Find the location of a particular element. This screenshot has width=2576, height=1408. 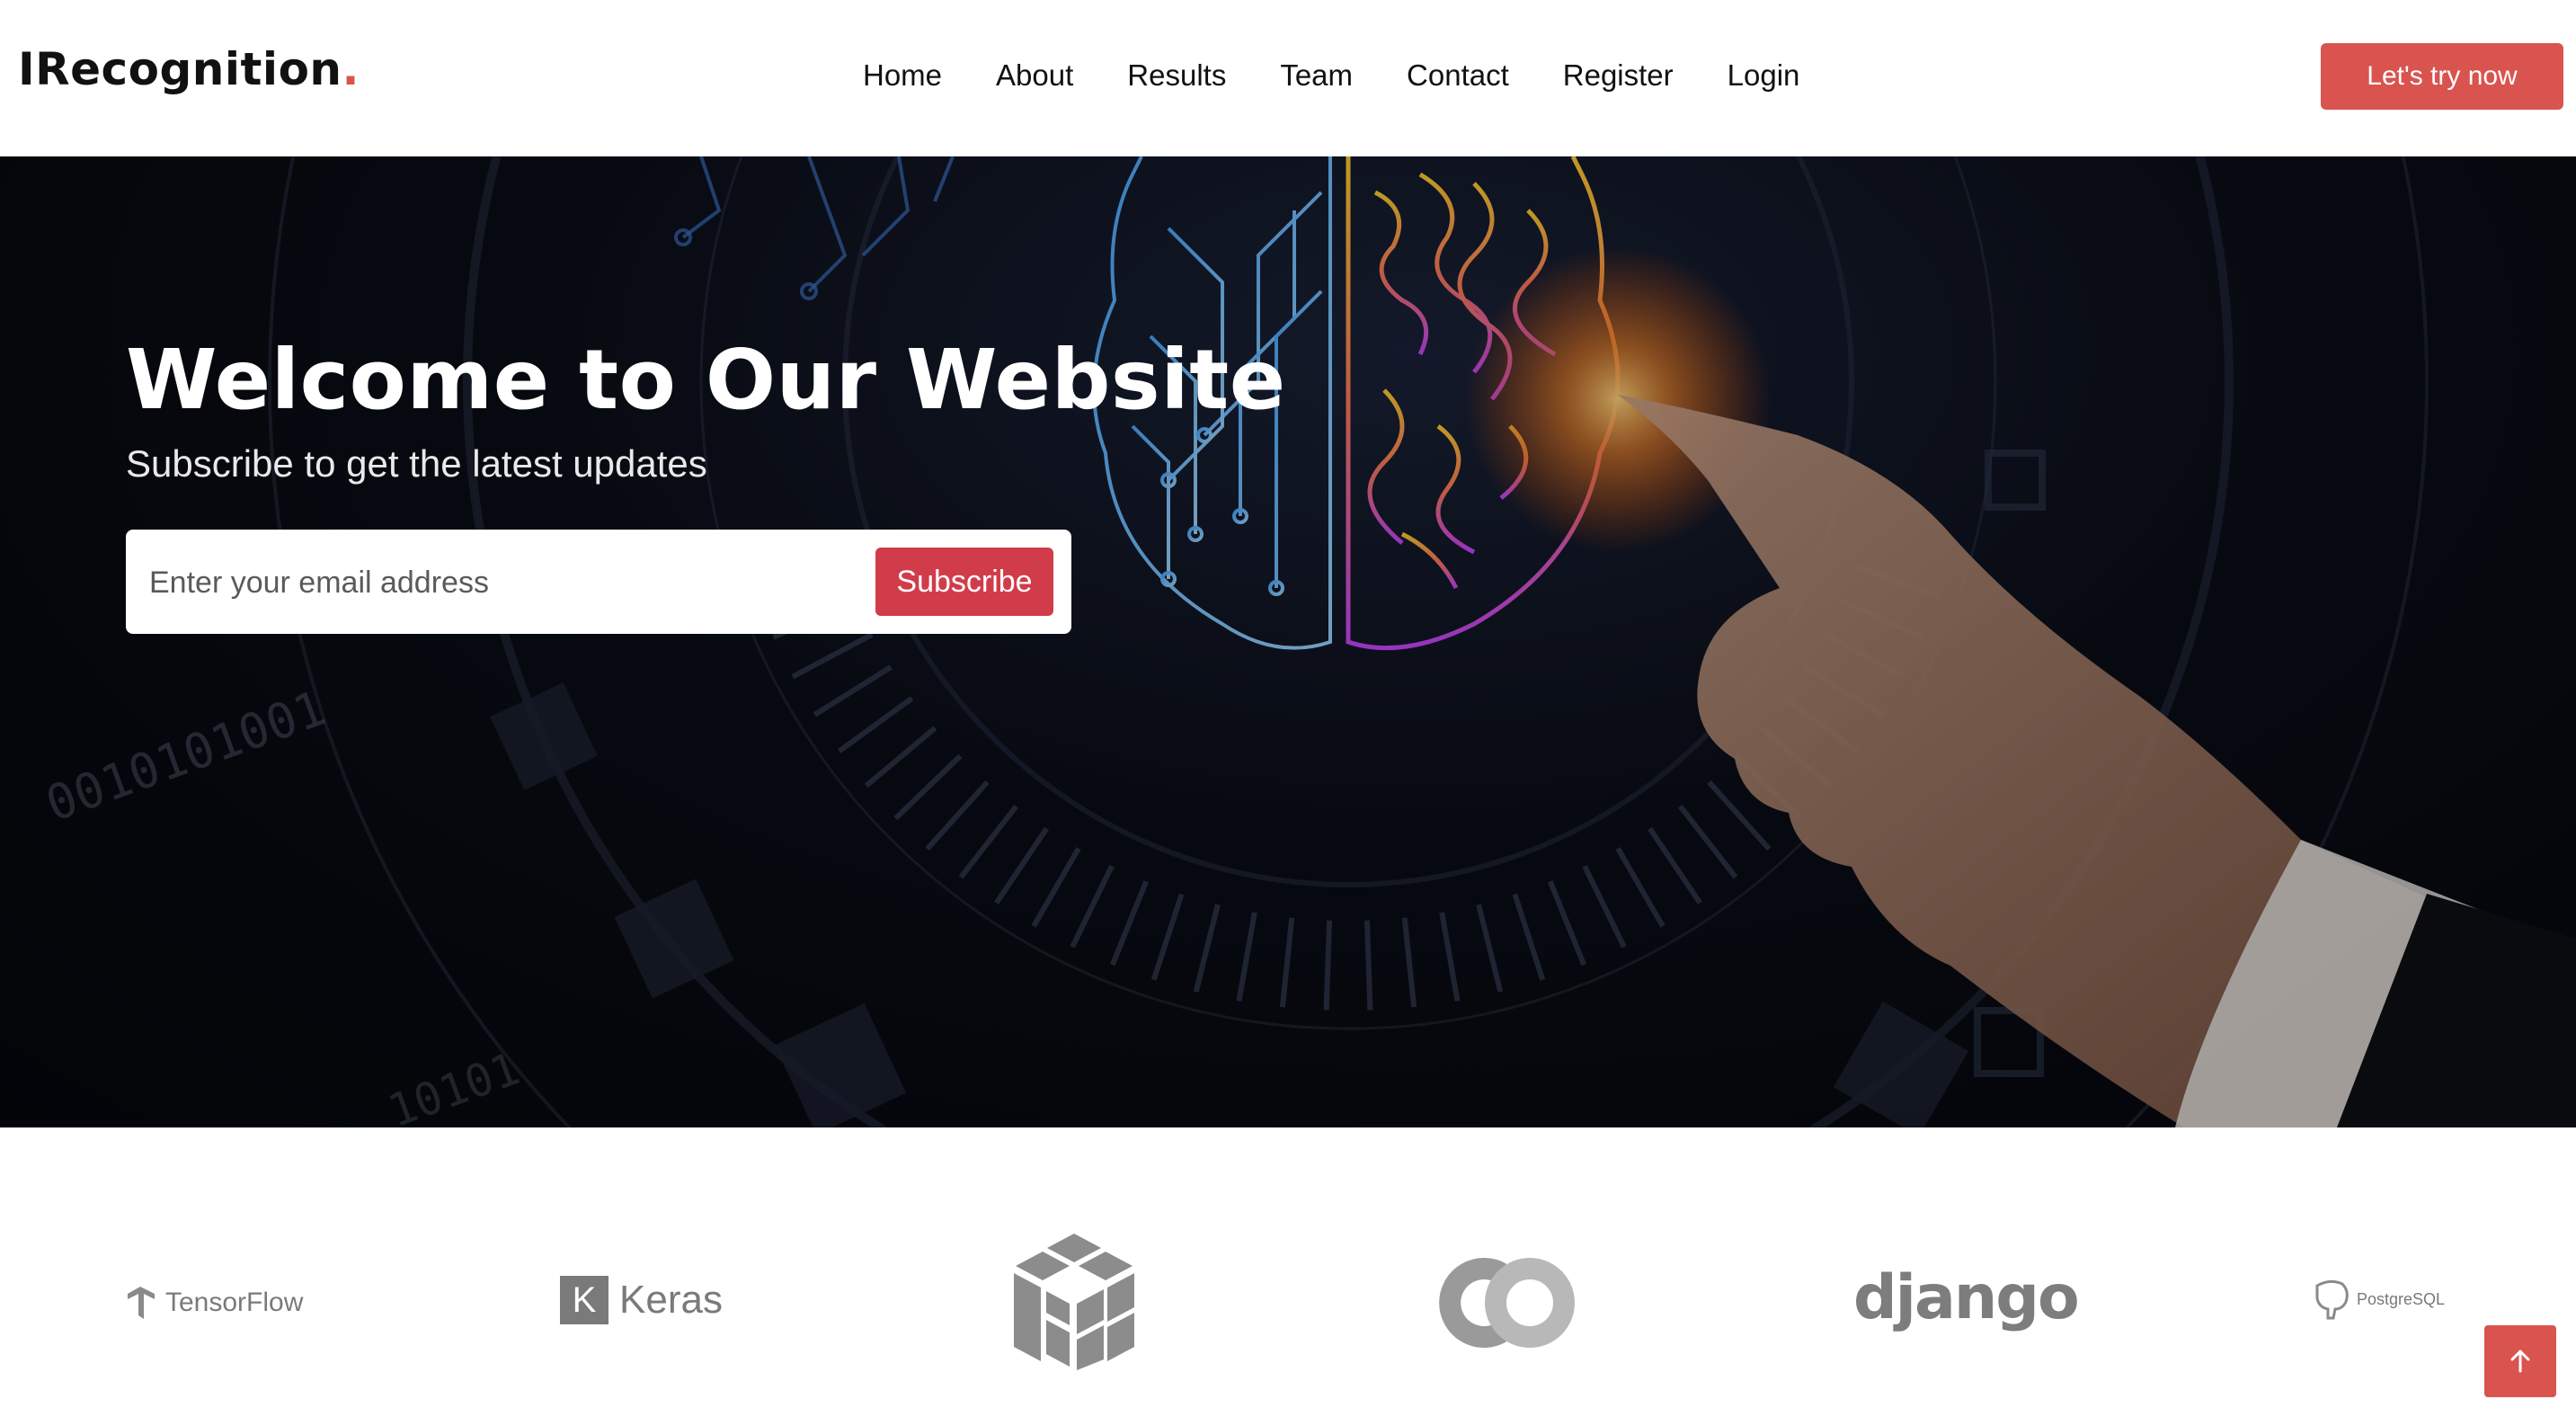

tensorflow-logo: TensorFlow is located at coordinates (214, 1303).